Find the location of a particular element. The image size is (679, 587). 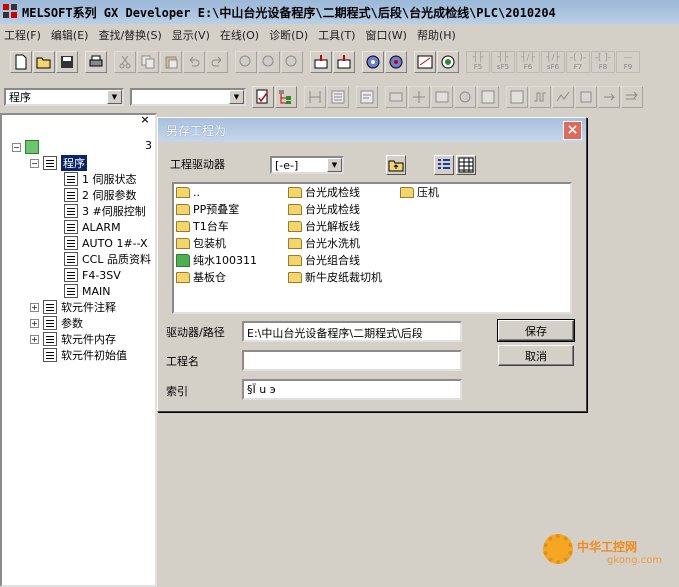

list-item-kraft-cutter: 新牛皮纸裁切机 is located at coordinates (335, 277).